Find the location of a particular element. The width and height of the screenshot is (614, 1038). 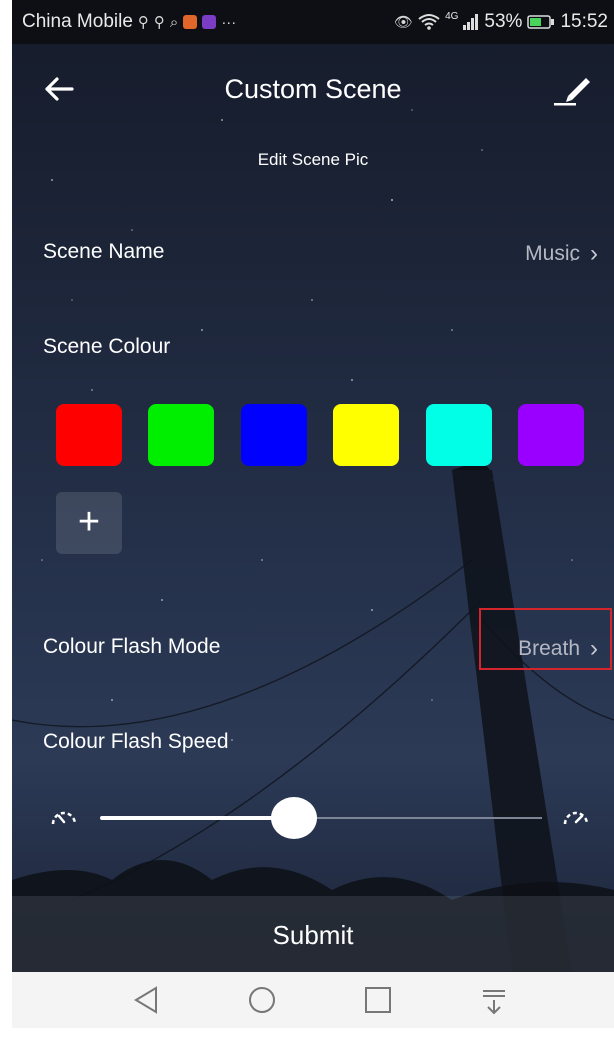

slider-track-empty is located at coordinates (418, 818).